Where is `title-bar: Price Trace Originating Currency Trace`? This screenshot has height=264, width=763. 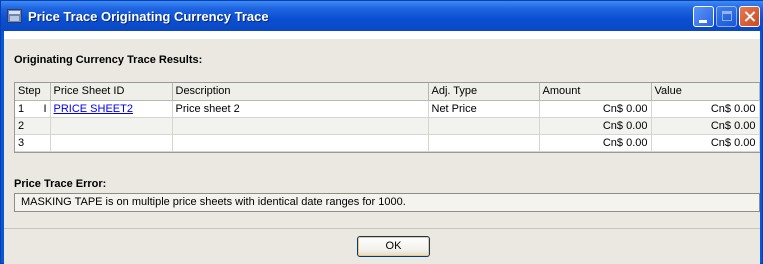
title-bar: Price Trace Originating Currency Trace is located at coordinates (382, 16).